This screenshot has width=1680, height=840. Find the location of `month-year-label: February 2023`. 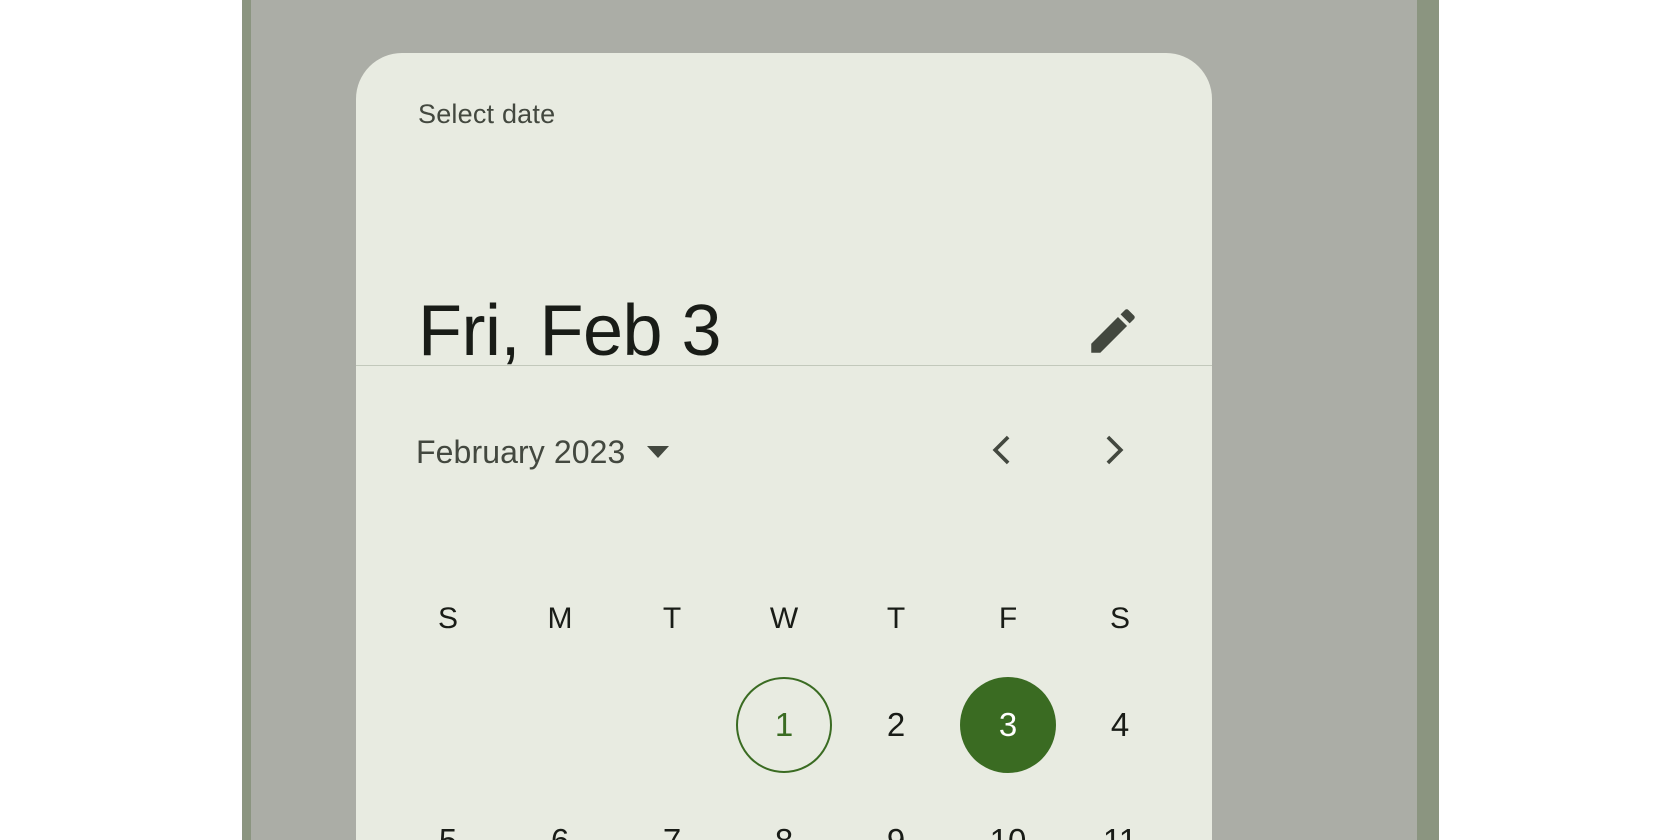

month-year-label: February 2023 is located at coordinates (521, 451).